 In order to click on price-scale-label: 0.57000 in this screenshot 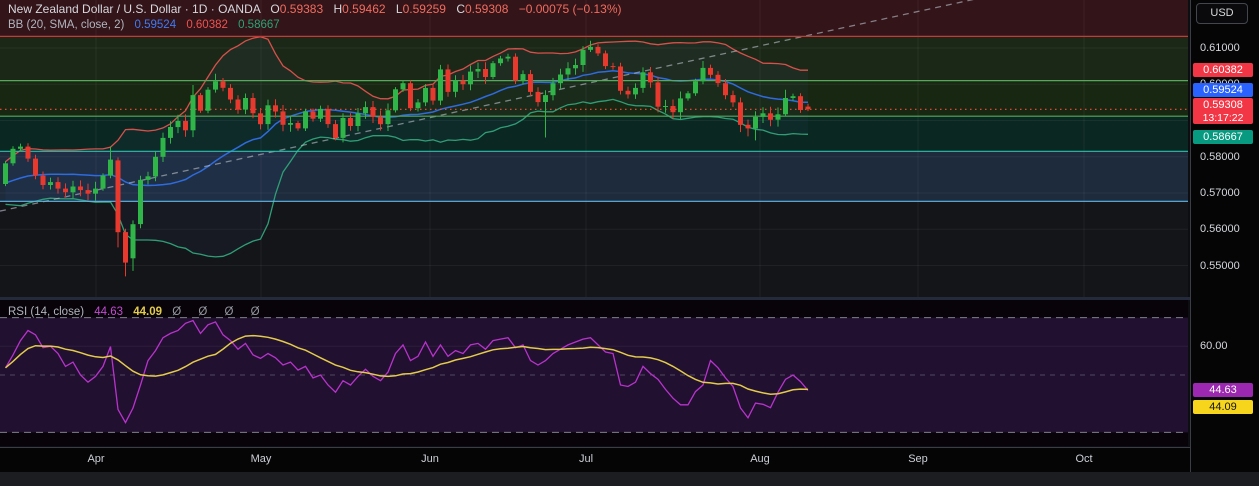, I will do `click(1220, 193)`.